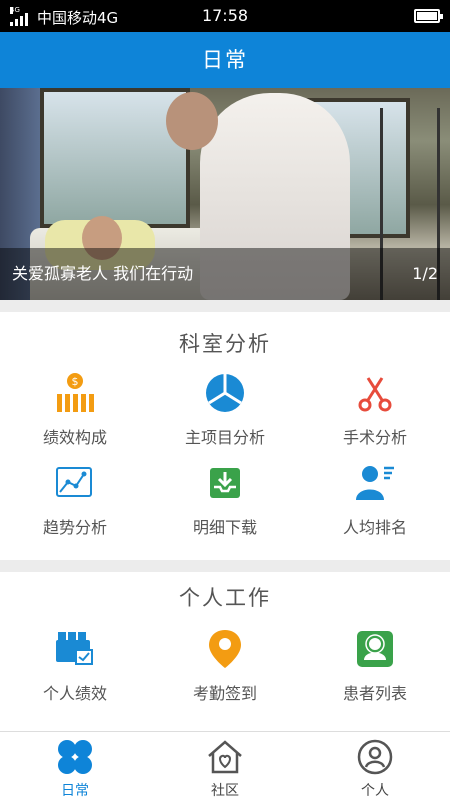 Image resolution: width=450 pixels, height=800 pixels. What do you see at coordinates (225, 500) in the screenshot?
I see `grid-item-download: 明细下载` at bounding box center [225, 500].